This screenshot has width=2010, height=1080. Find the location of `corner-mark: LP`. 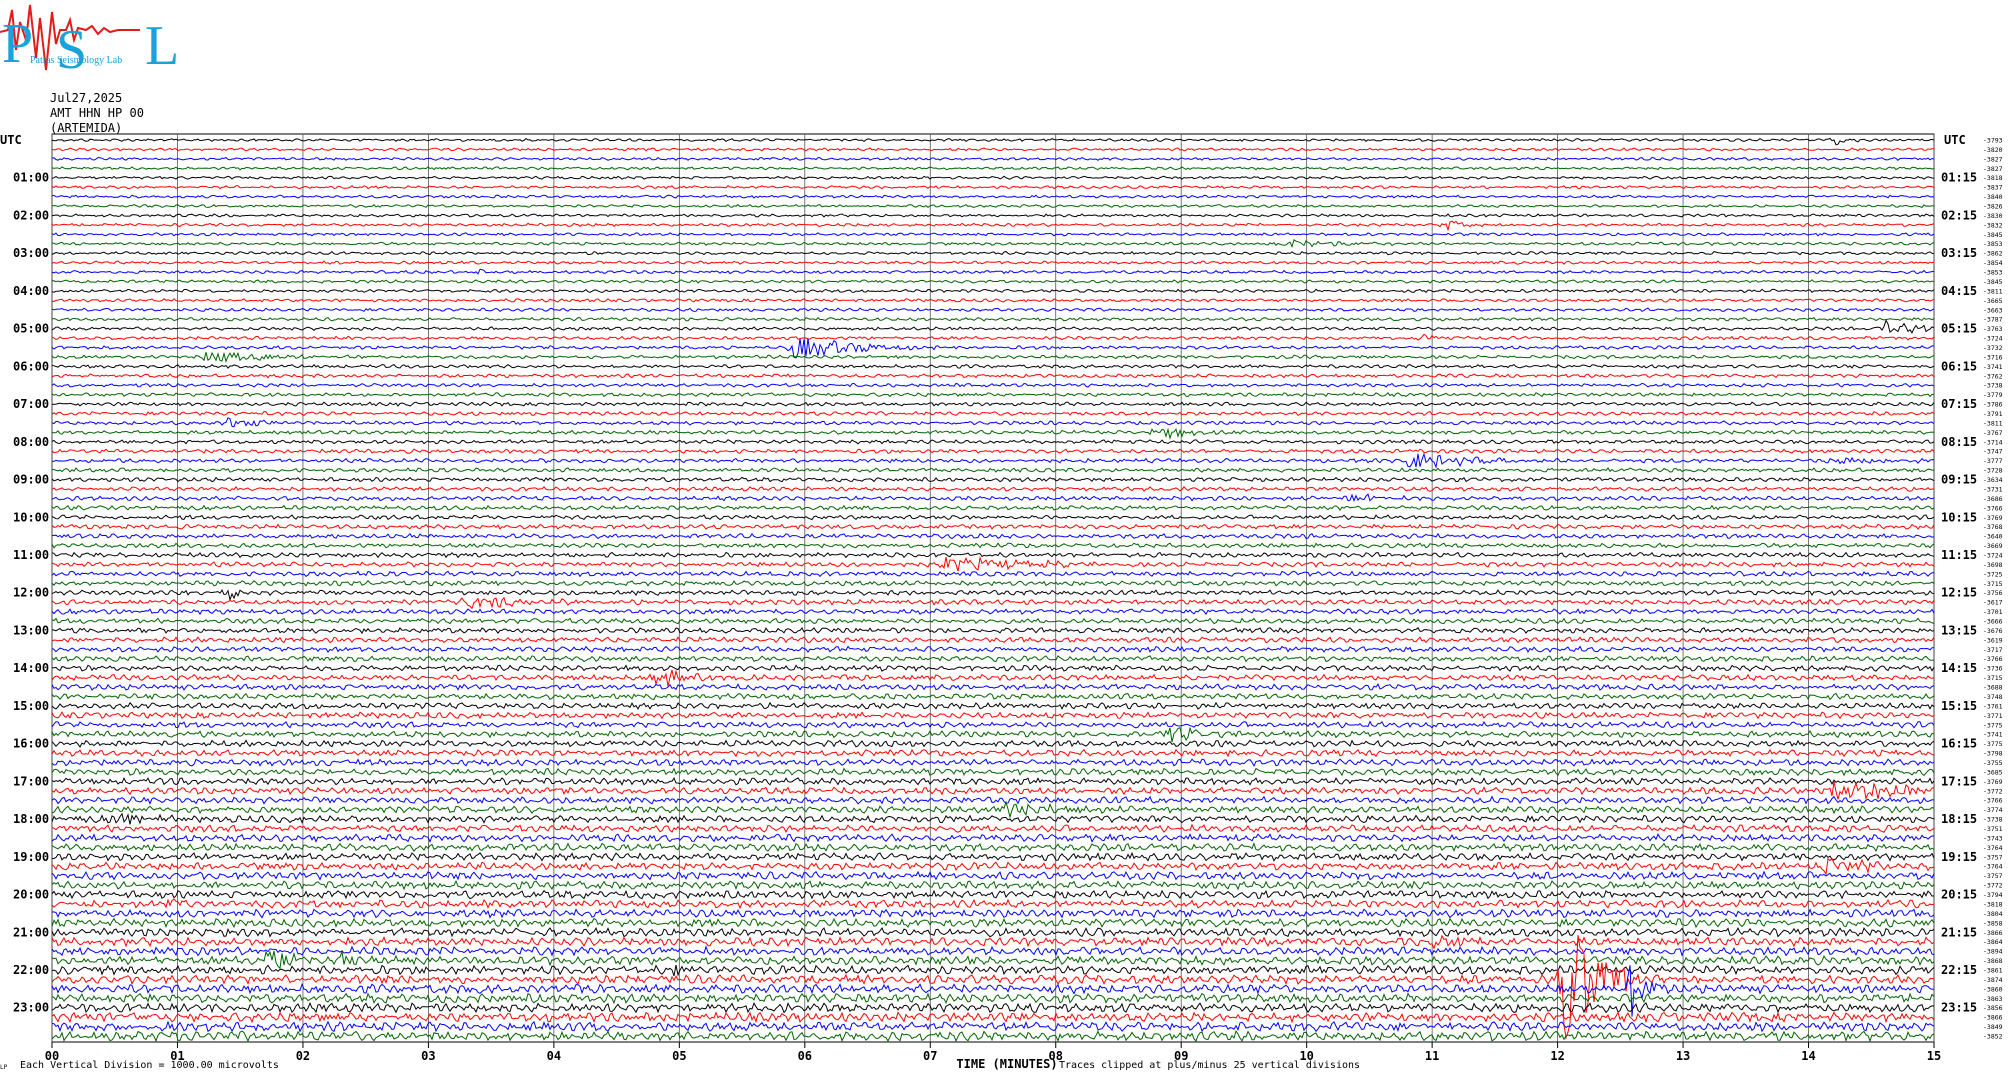

corner-mark: LP is located at coordinates (4, 1067).